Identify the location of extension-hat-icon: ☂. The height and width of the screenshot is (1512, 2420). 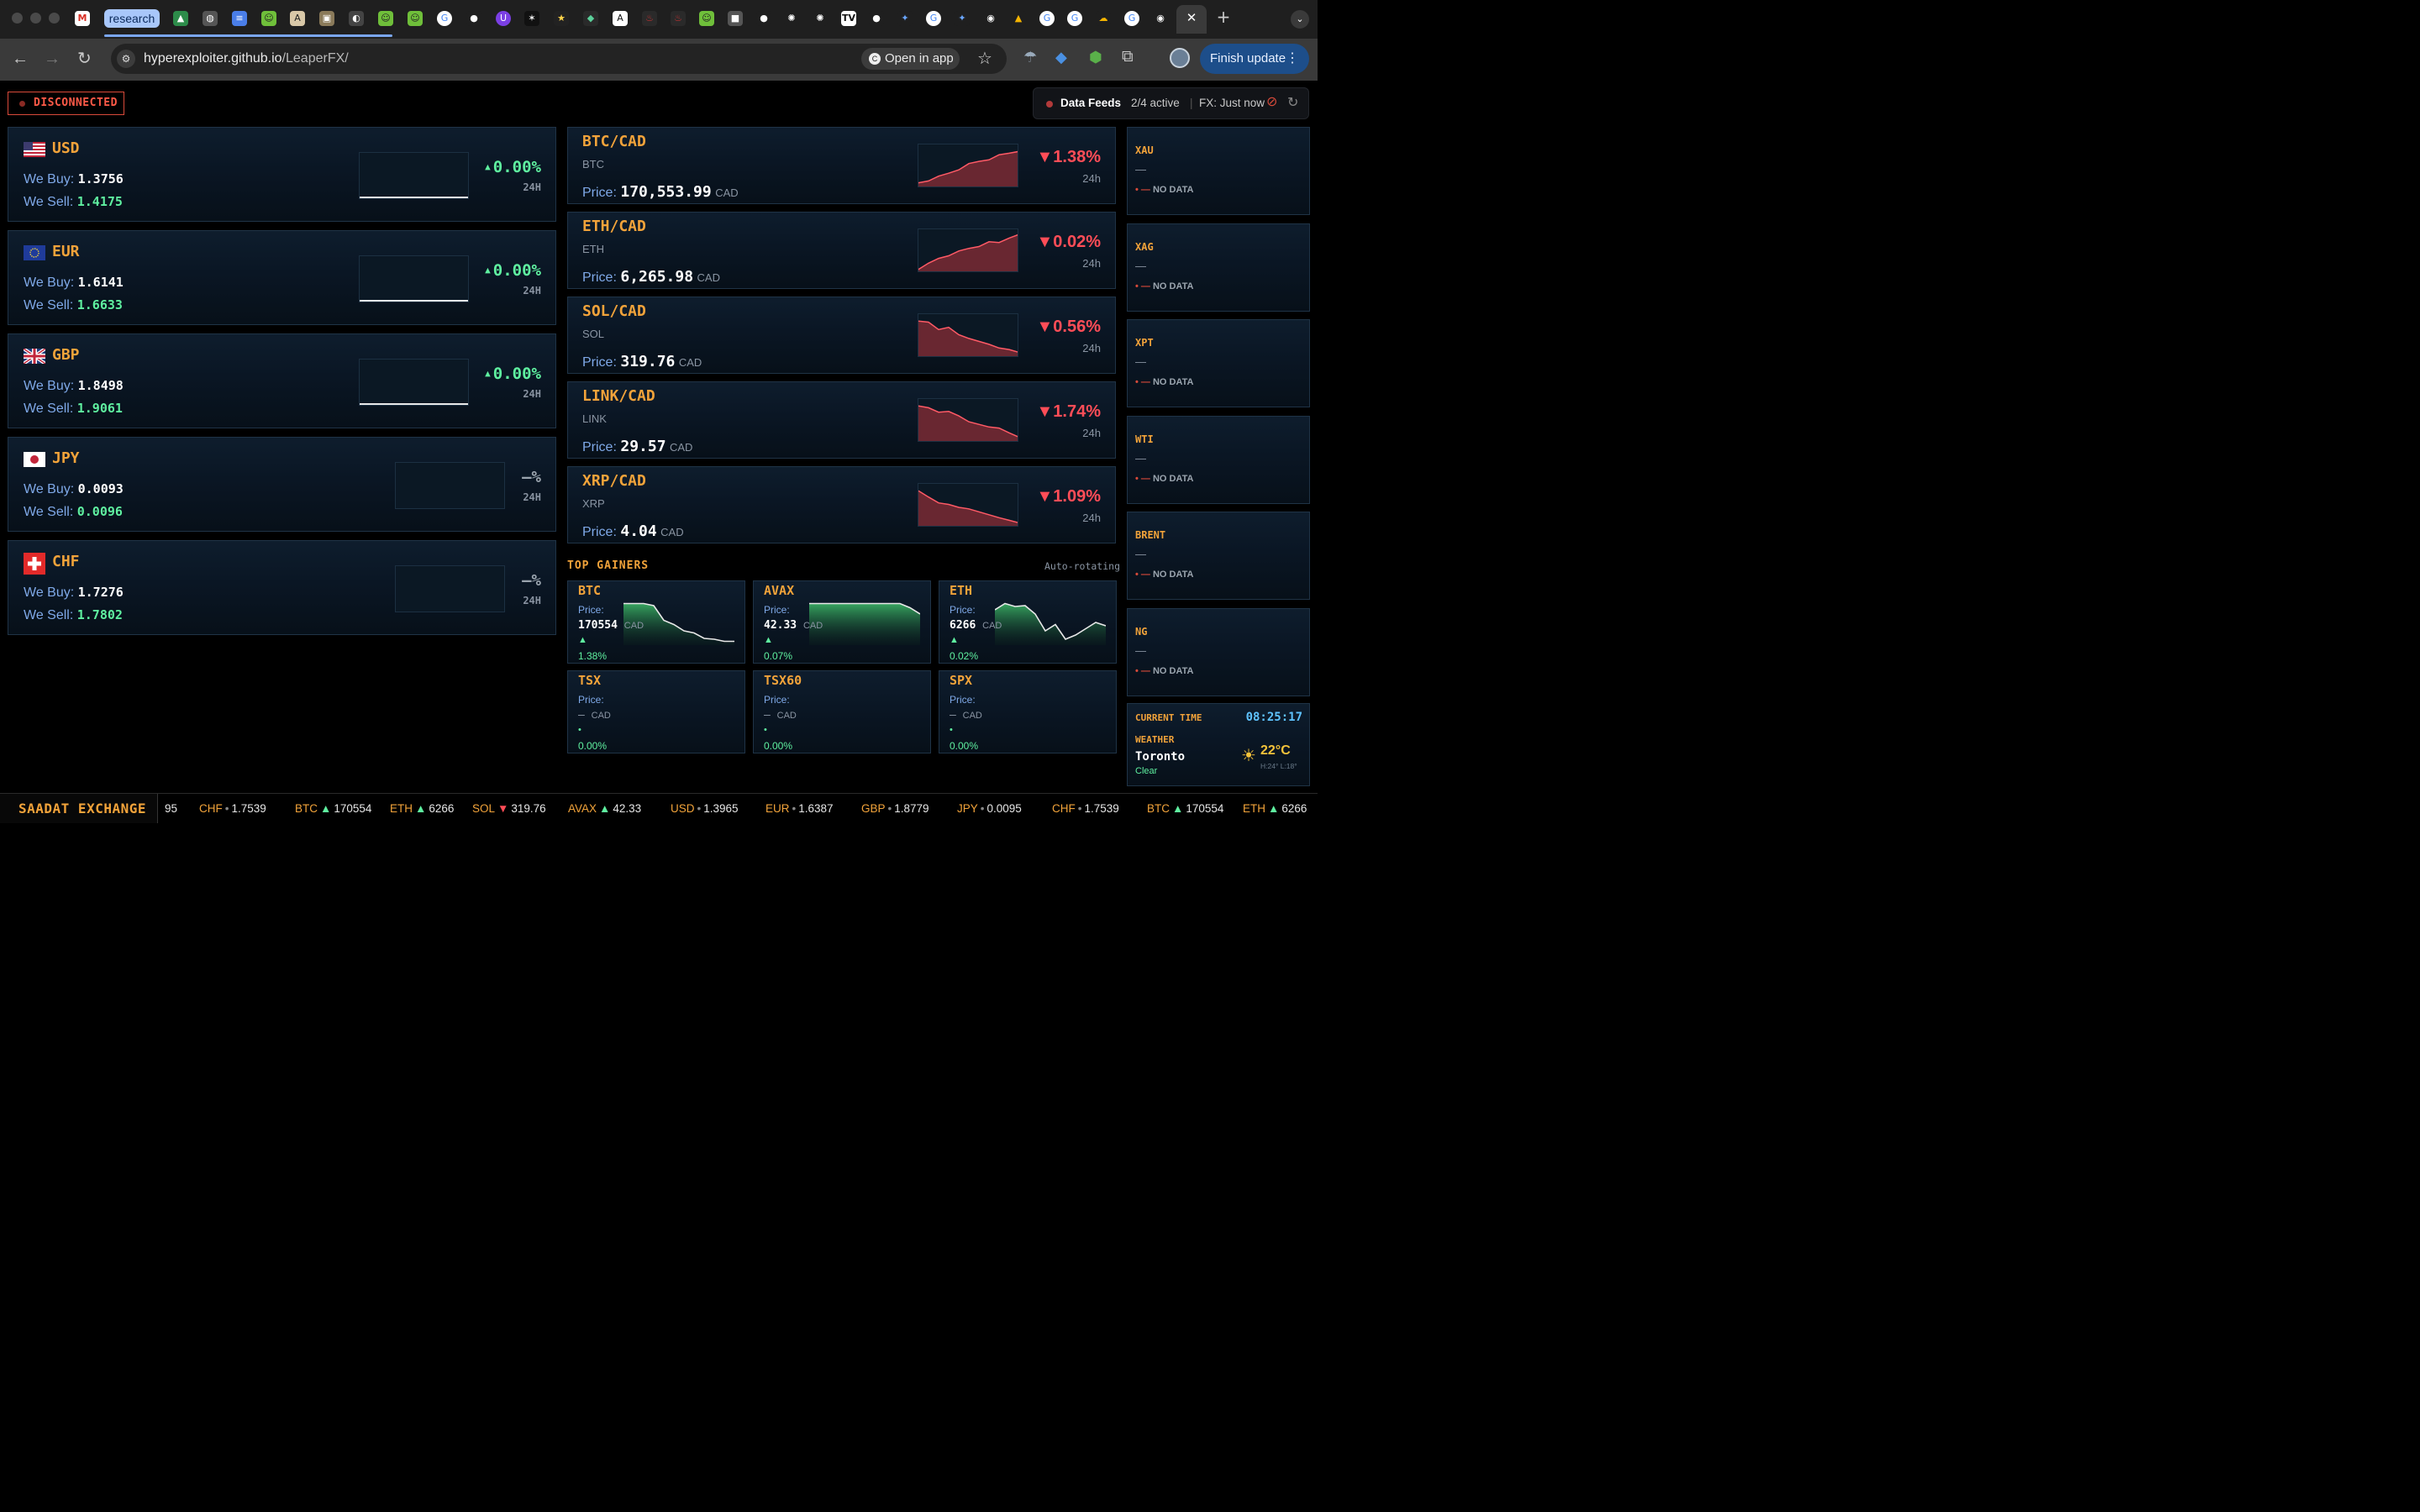
(1030, 57).